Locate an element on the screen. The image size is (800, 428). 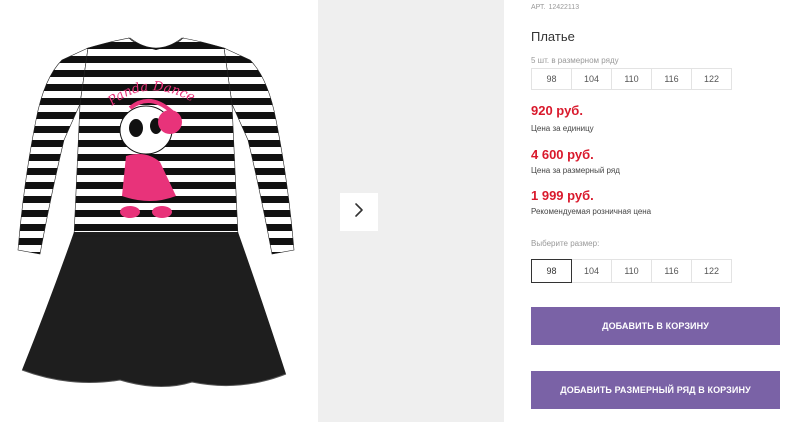
unit-price-caption: Цена за единицу is located at coordinates (562, 128).